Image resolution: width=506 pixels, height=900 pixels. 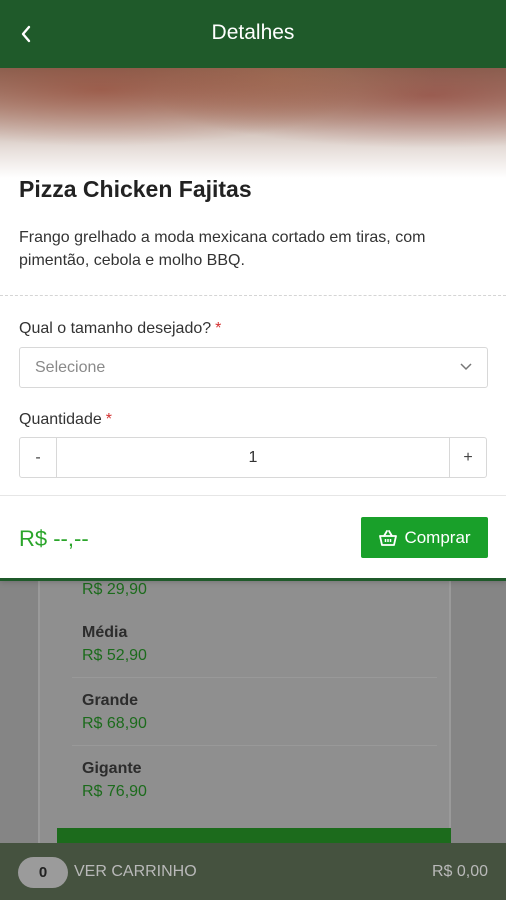 What do you see at coordinates (253, 295) in the screenshot?
I see `dashed-divider` at bounding box center [253, 295].